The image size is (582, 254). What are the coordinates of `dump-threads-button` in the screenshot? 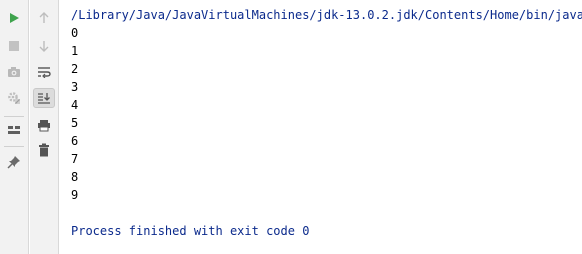 It's located at (14, 72).